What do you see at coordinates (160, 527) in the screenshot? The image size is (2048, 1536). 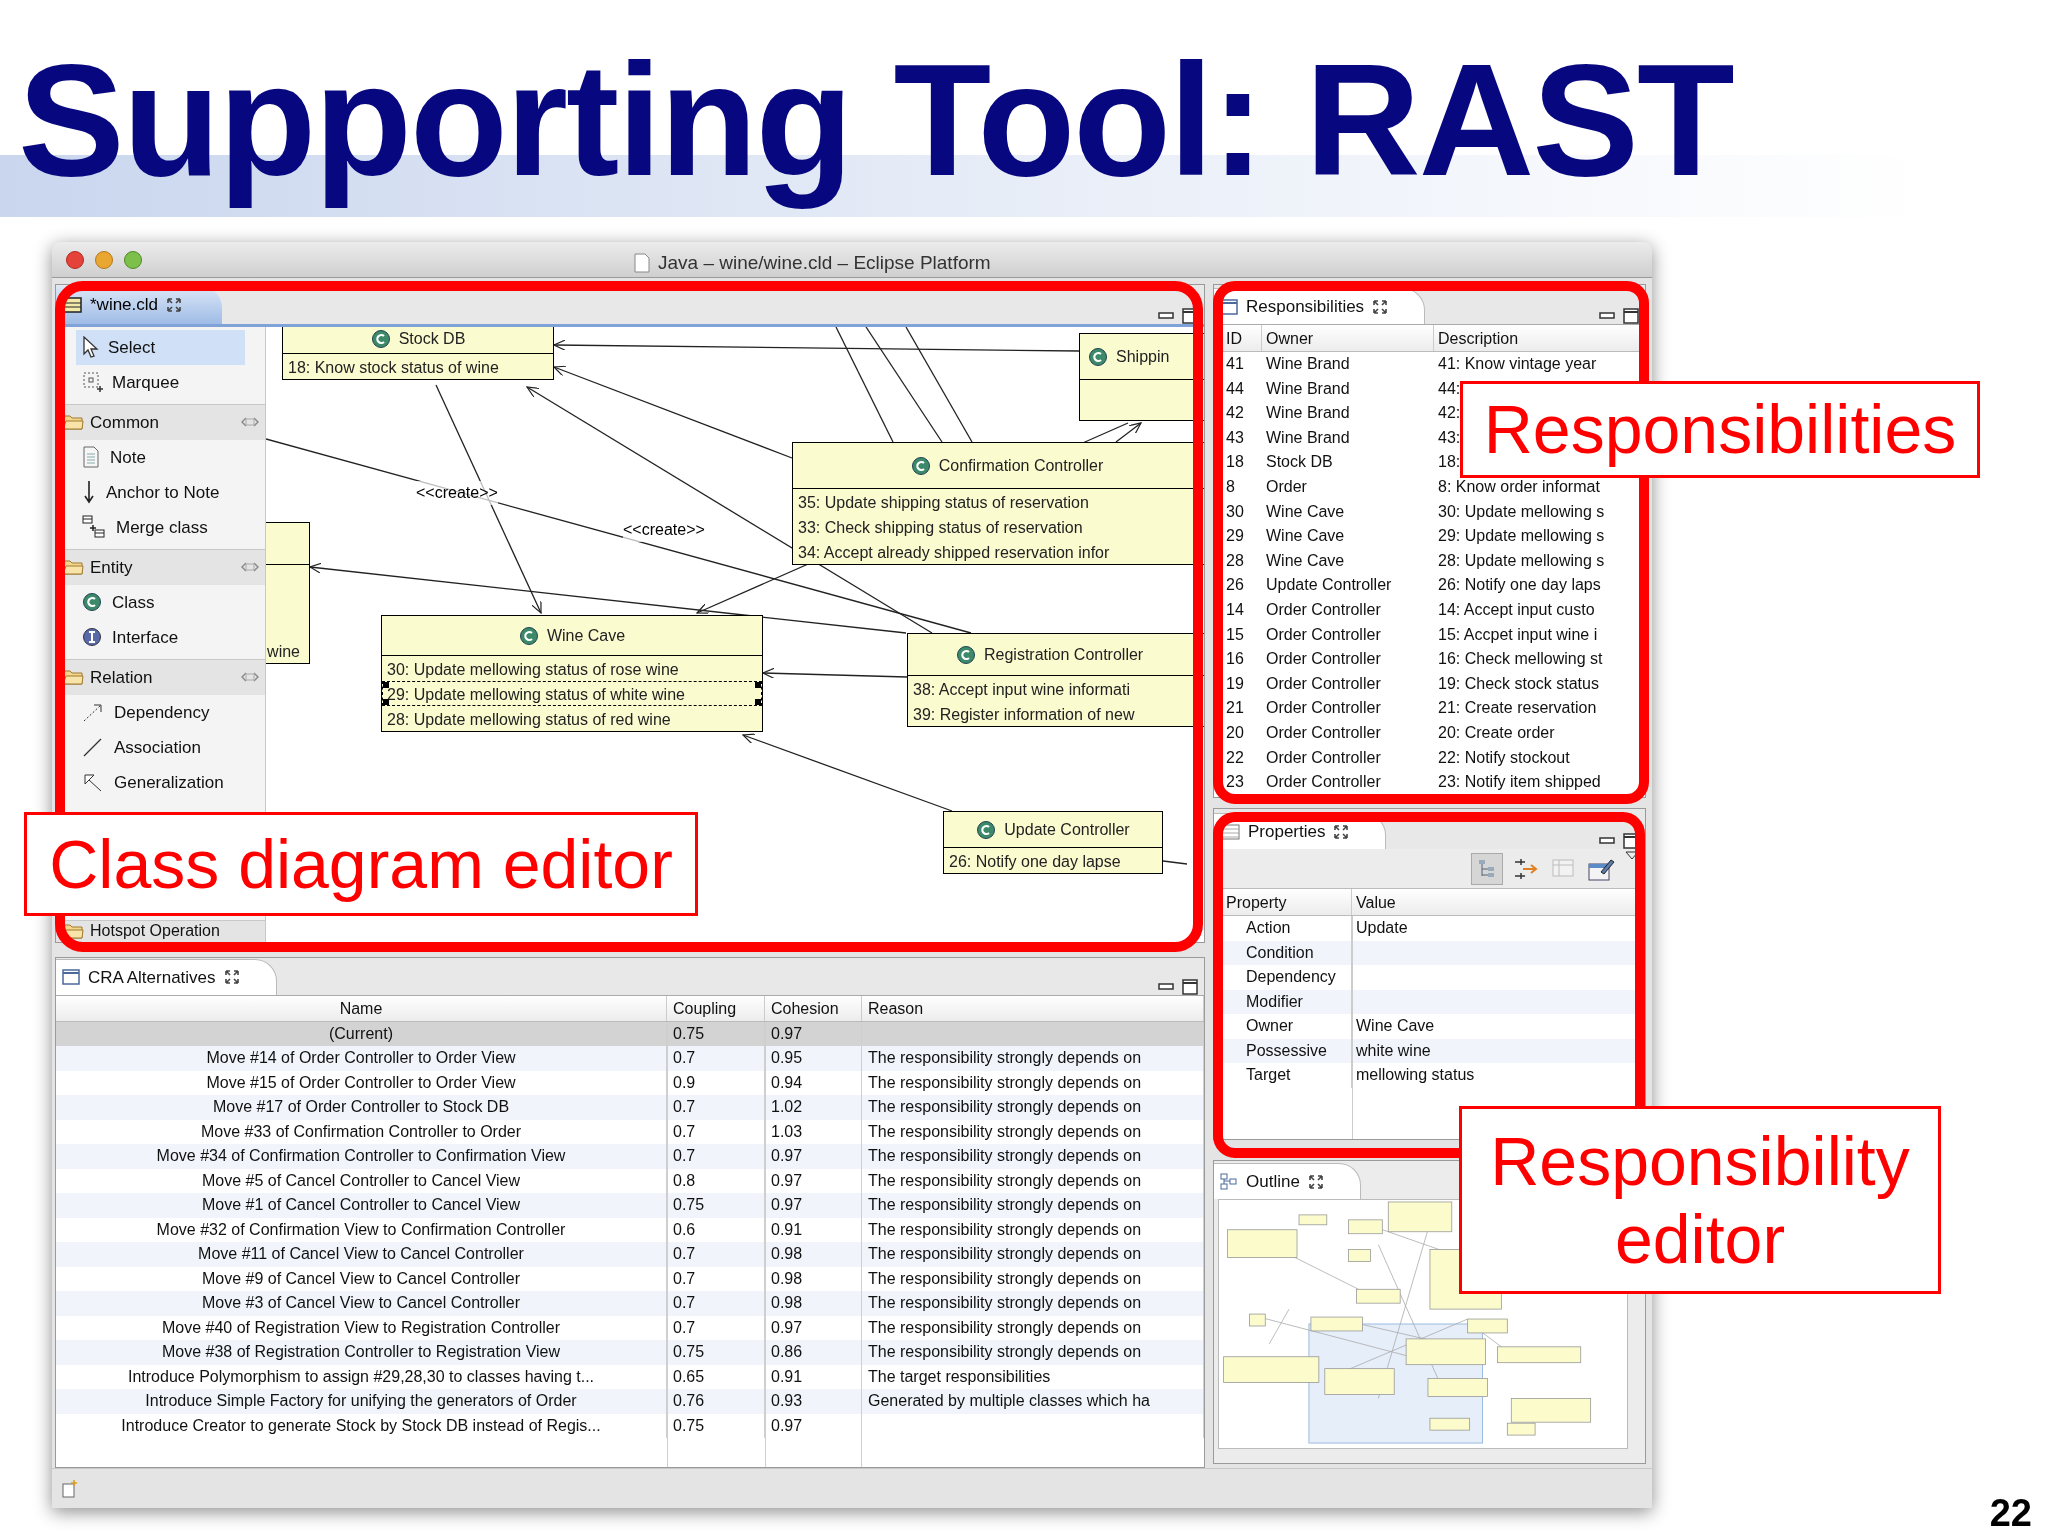 I see `palette-tool: Merge class` at bounding box center [160, 527].